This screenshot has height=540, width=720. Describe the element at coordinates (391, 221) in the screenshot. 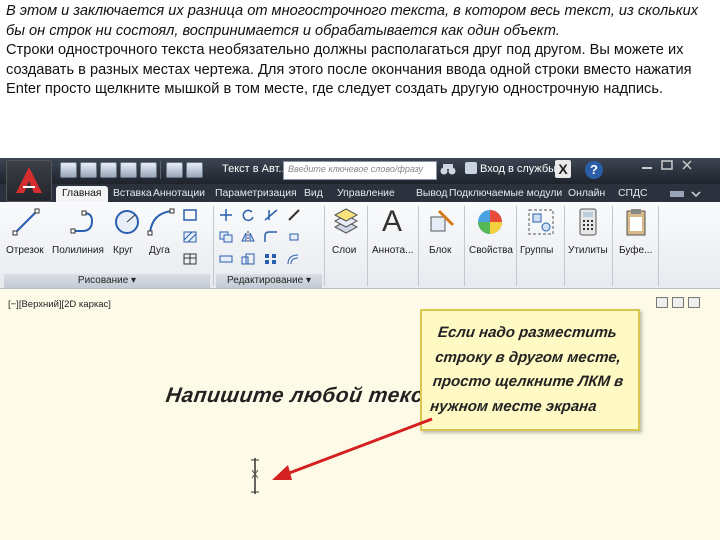

I see `text-icon: A` at that location.